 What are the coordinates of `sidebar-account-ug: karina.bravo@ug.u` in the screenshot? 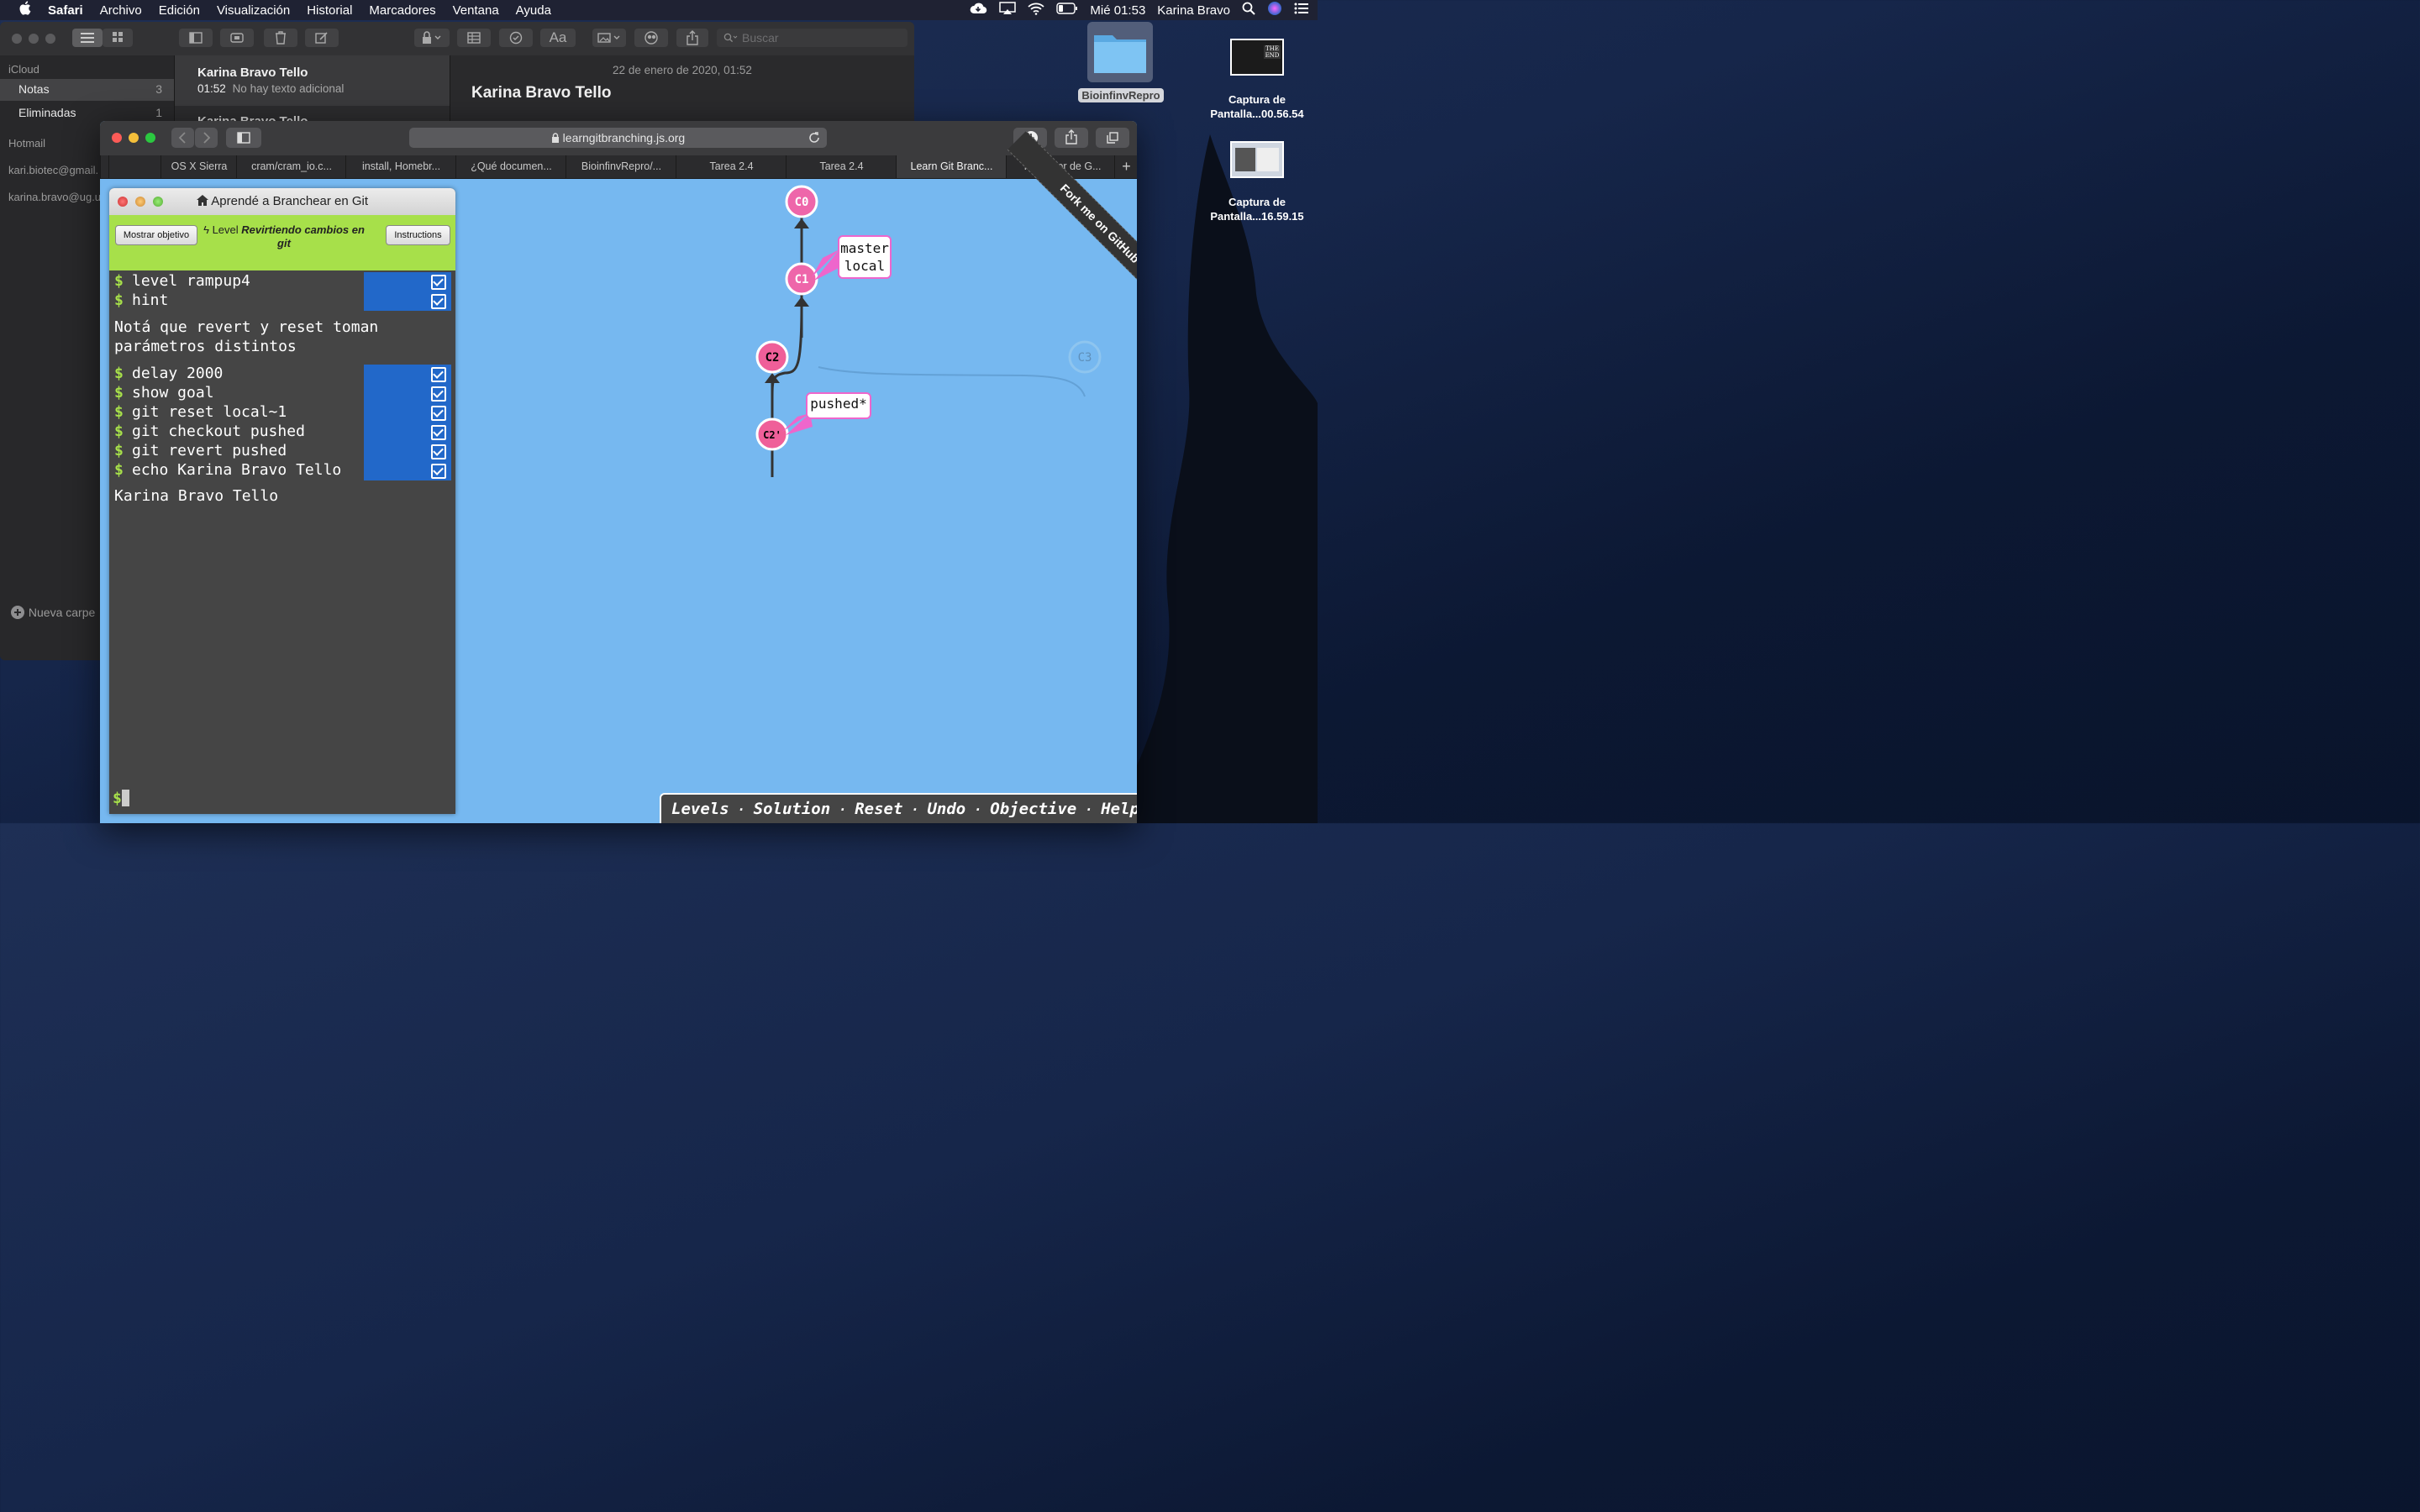 It's located at (54, 197).